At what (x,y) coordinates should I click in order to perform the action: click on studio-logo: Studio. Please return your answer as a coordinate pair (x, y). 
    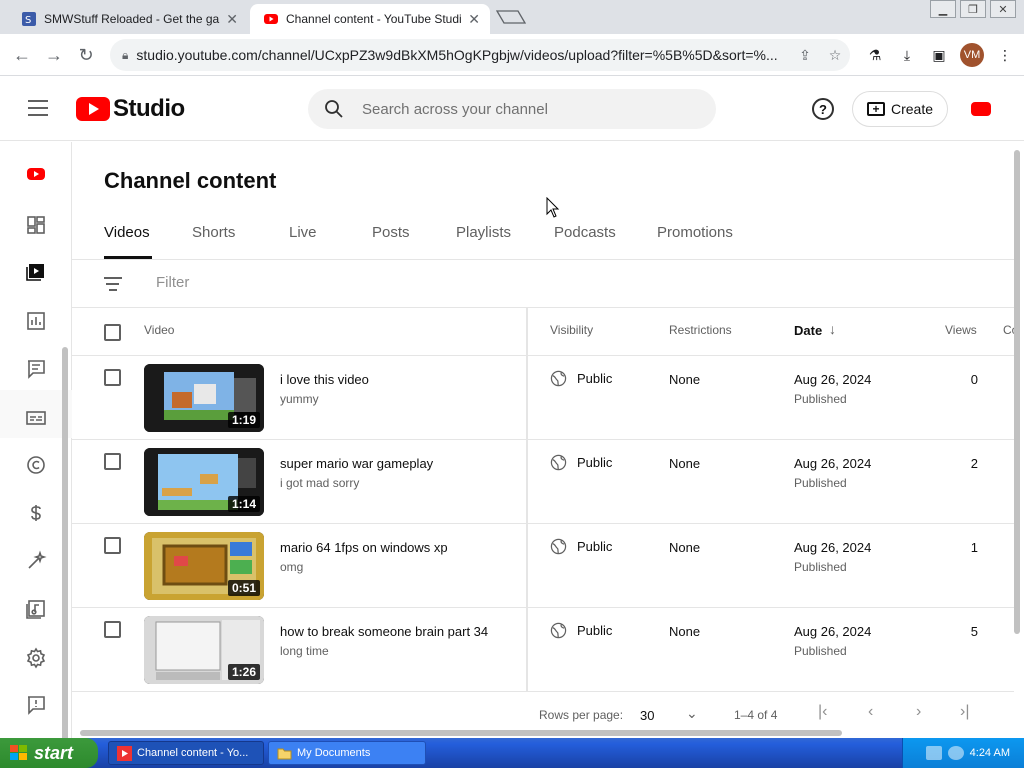
    Looking at the image, I should click on (130, 109).